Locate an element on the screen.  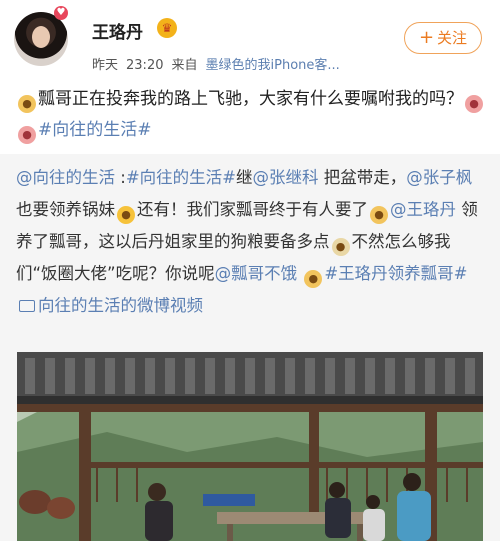
post-hashtag: #向往的生活# is located at coordinates (95, 130).